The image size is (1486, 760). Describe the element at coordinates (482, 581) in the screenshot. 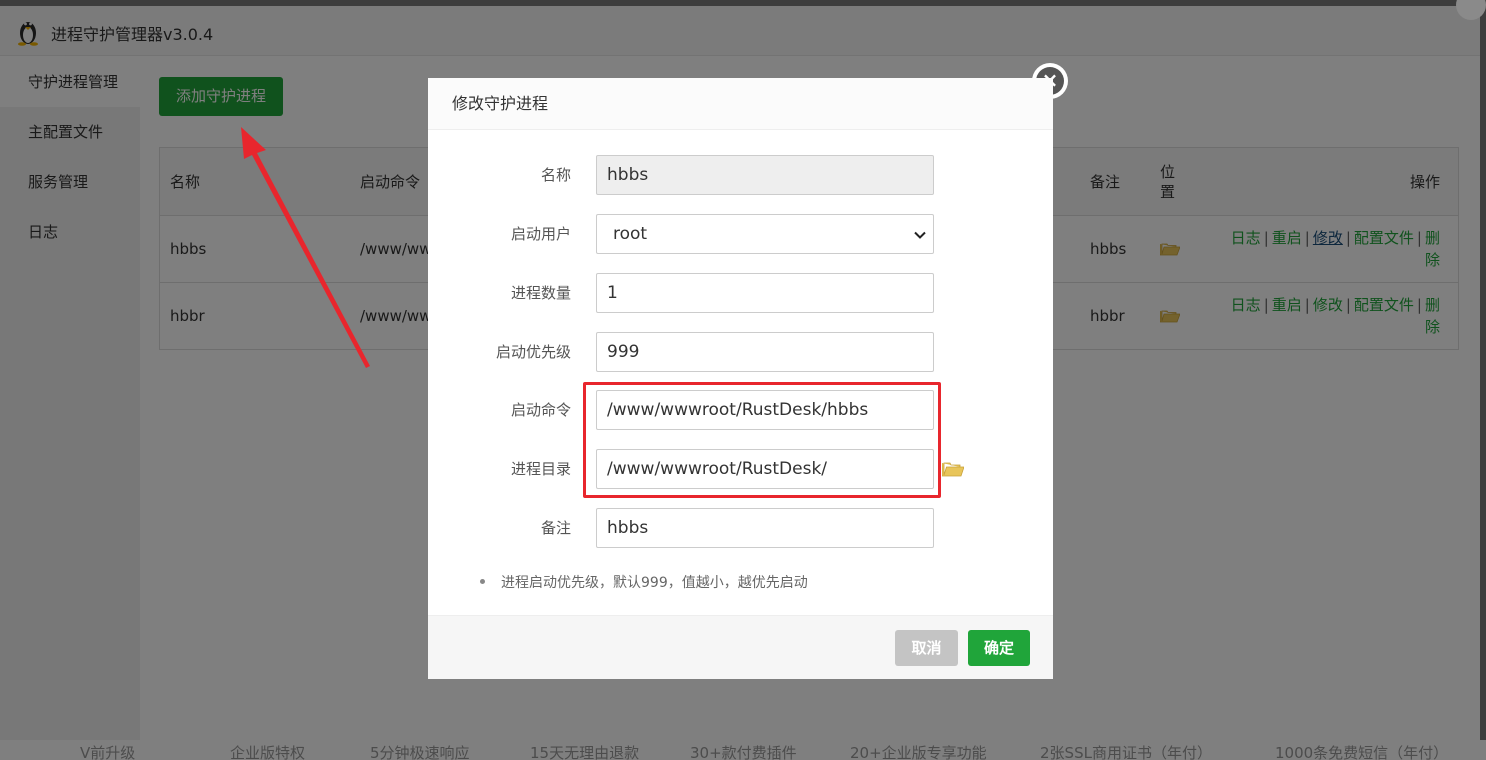

I see `bullet-icon` at that location.